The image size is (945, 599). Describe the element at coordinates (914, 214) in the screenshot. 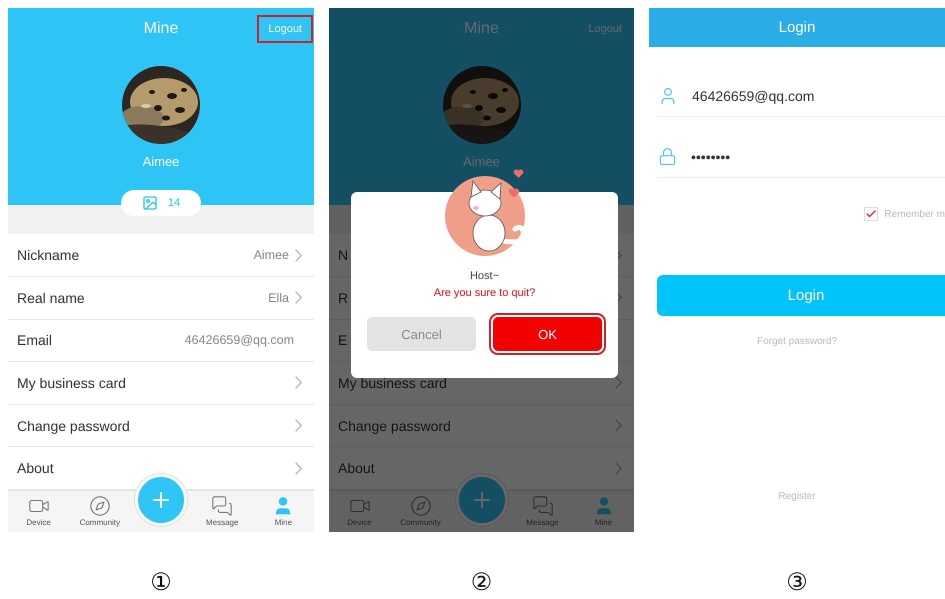

I see `remember-label: Remember m` at that location.